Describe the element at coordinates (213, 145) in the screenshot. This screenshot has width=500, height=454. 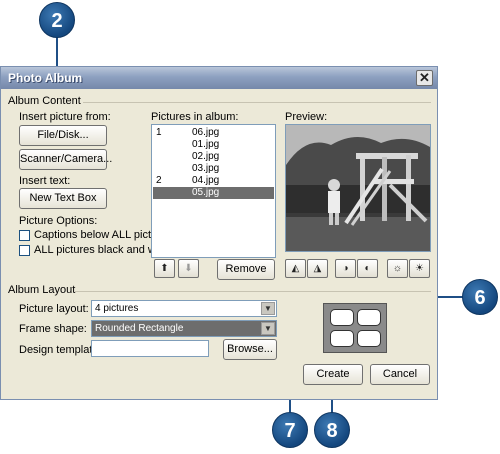
I see `list-item: 01.jpg` at that location.